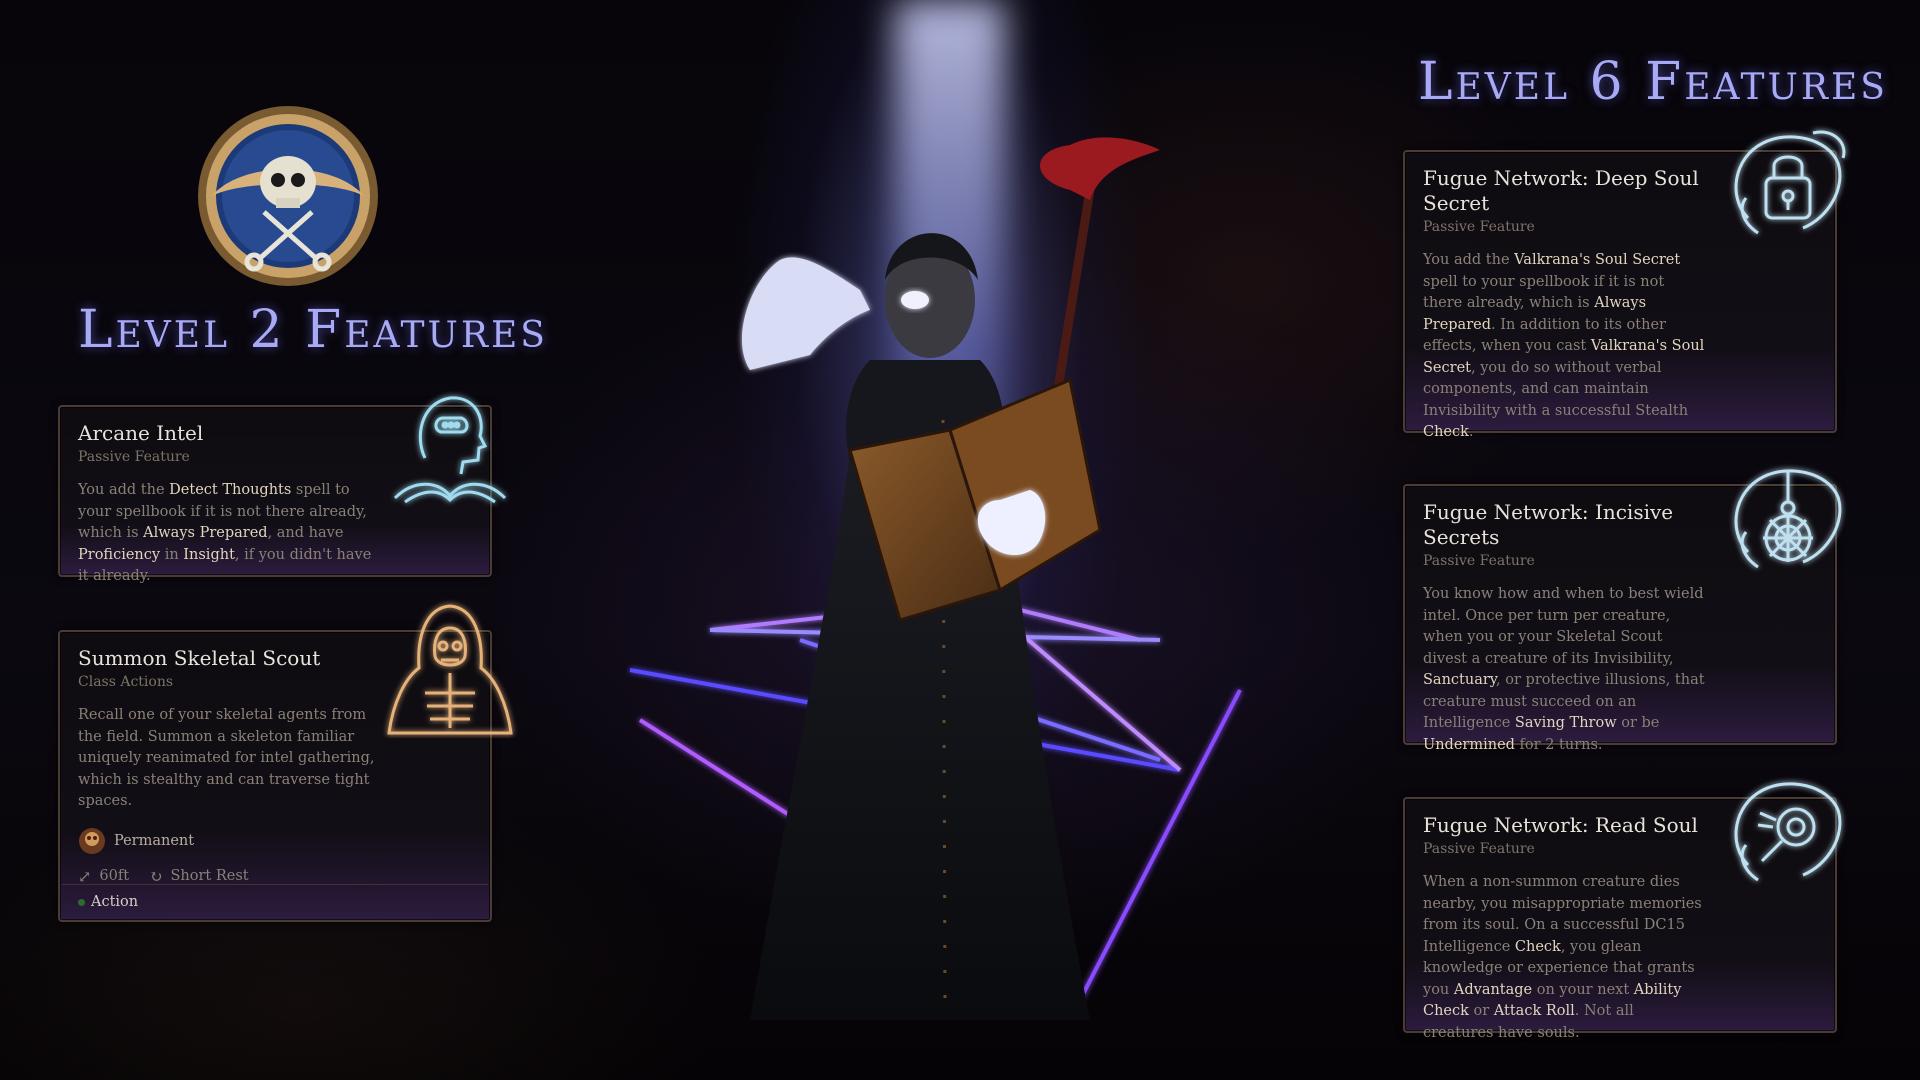  What do you see at coordinates (1459, 680) in the screenshot?
I see `keyword-term: Sanctuary` at bounding box center [1459, 680].